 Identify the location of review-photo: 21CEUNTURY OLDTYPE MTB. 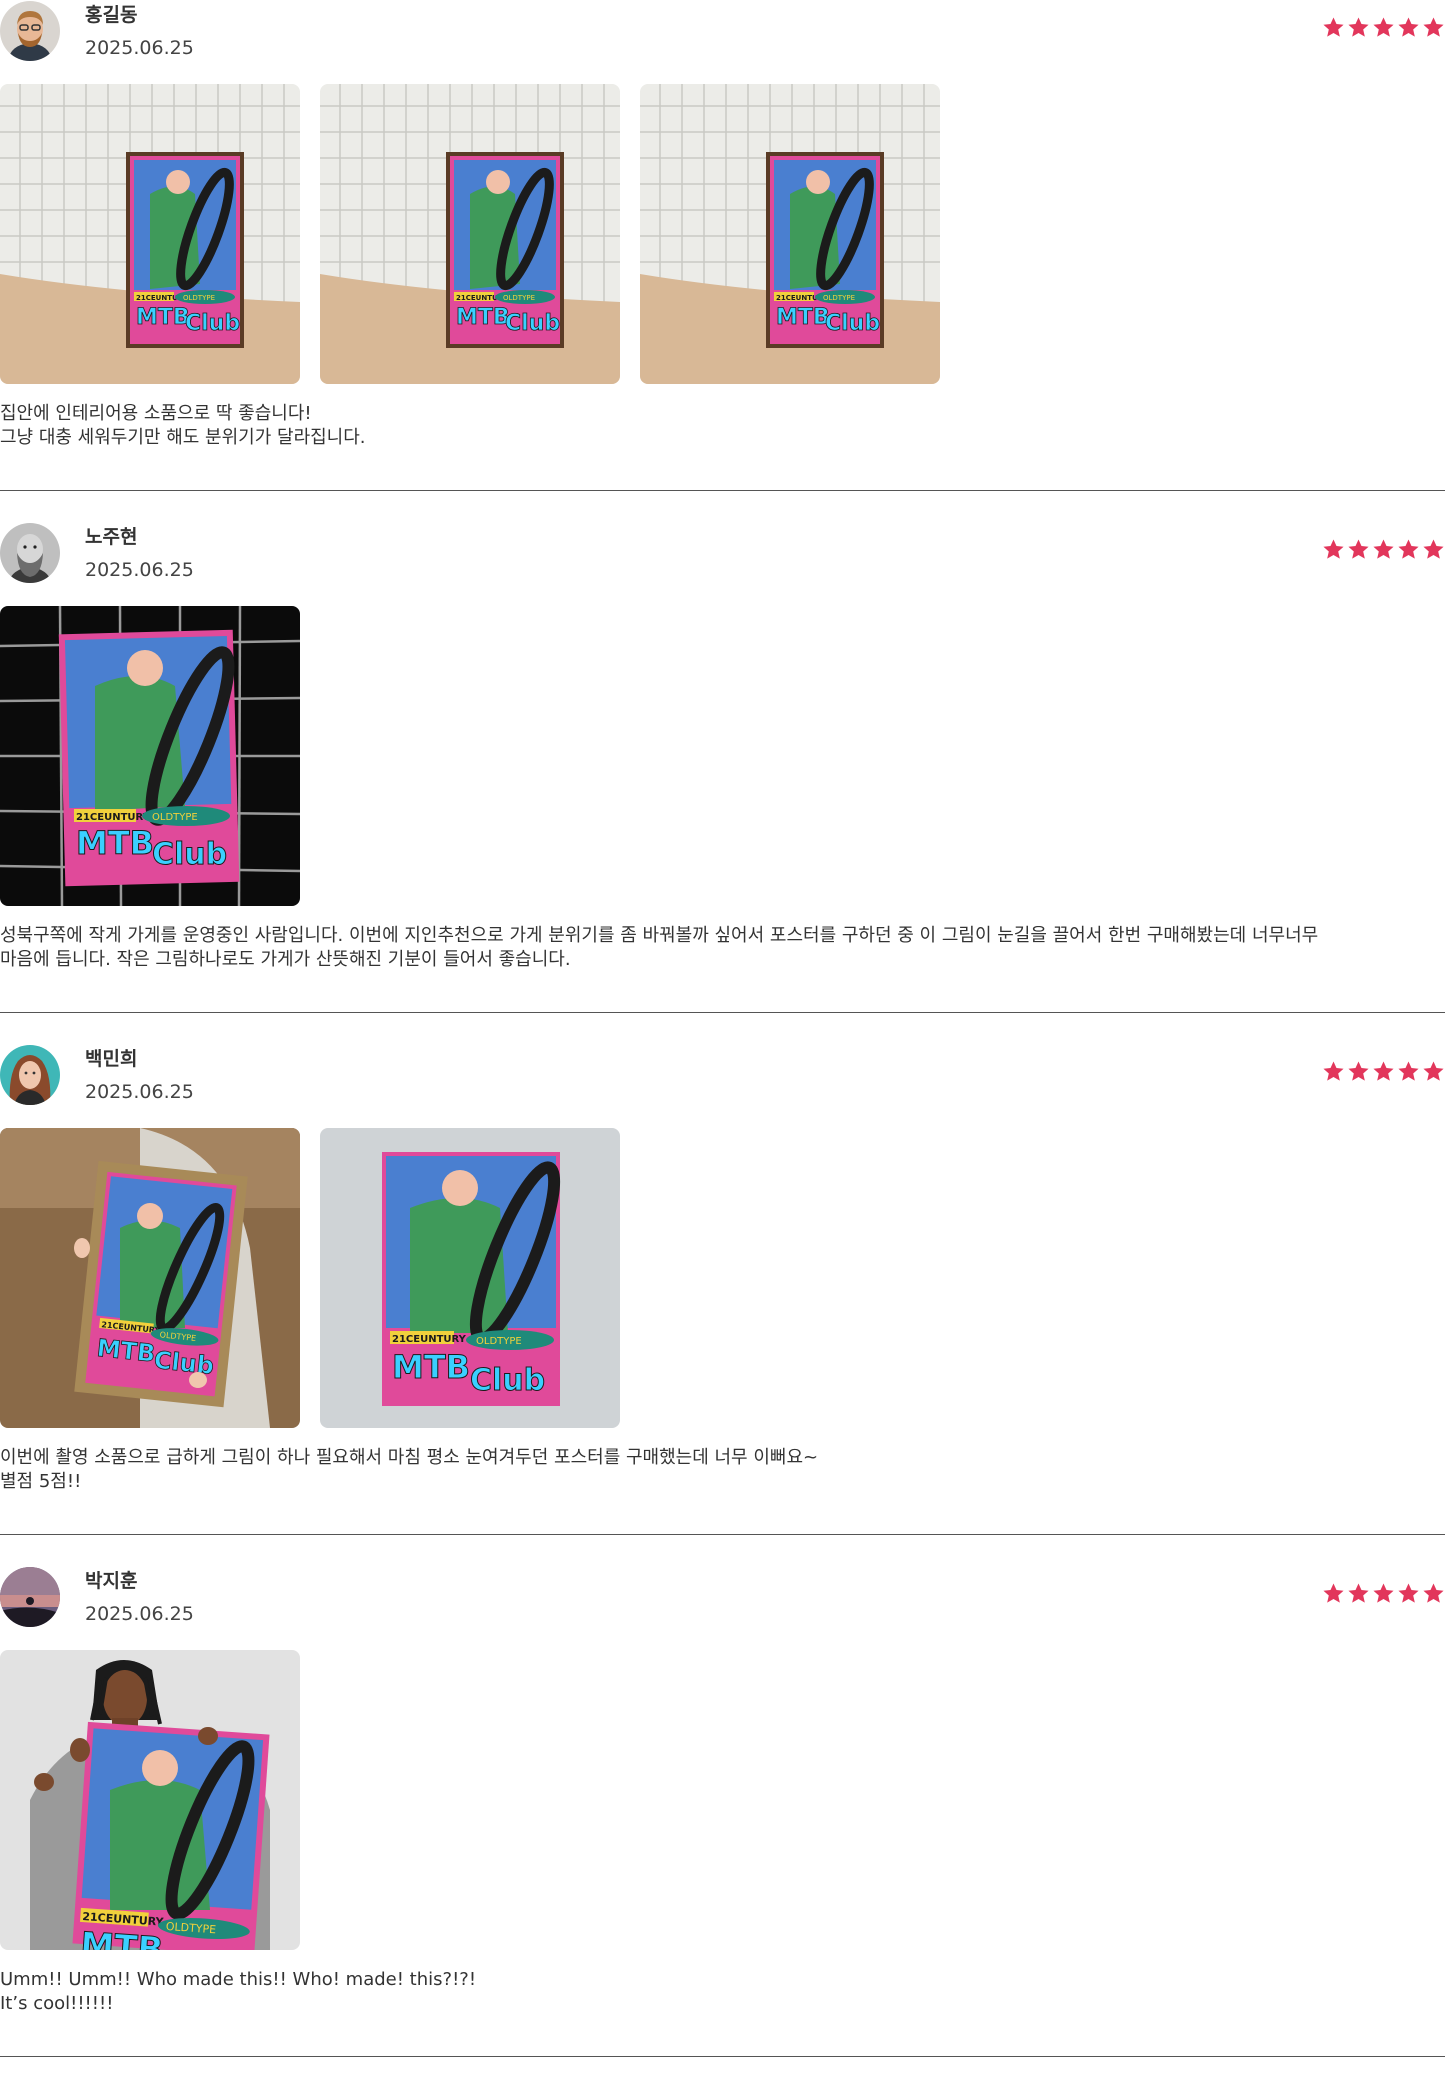
(150, 1800).